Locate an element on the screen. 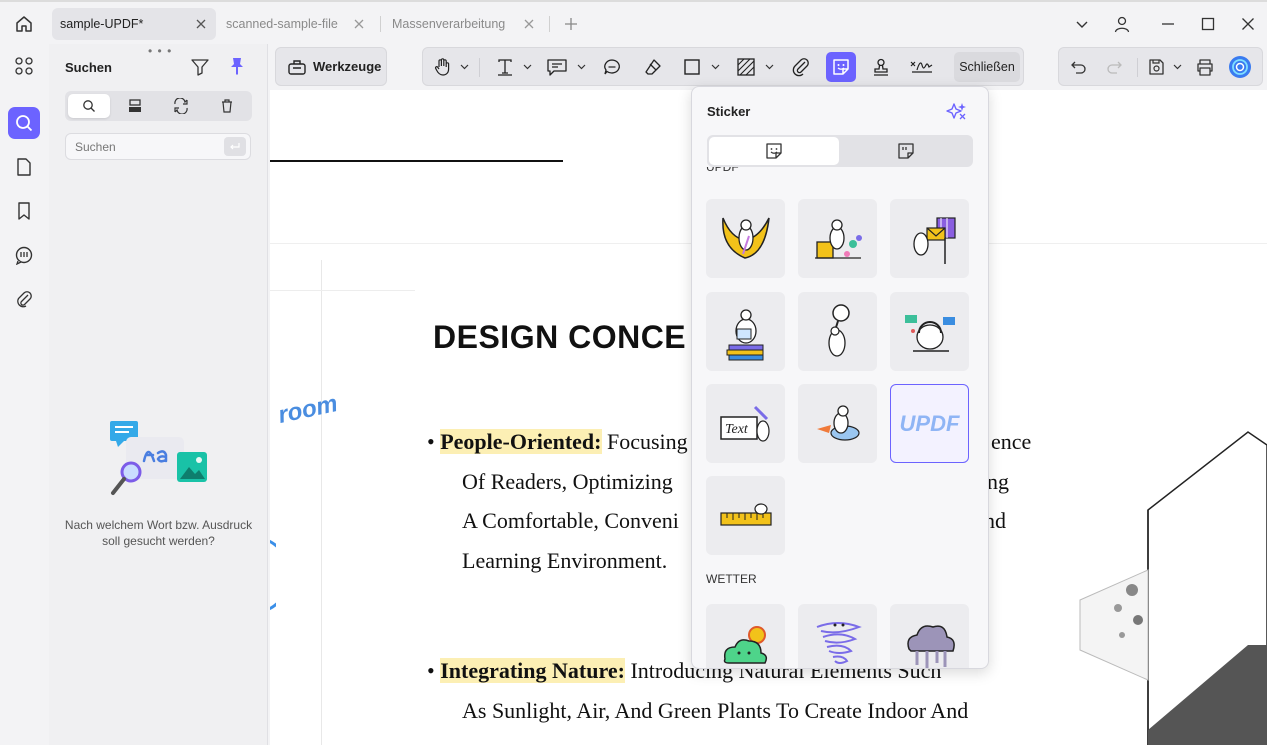 The image size is (1267, 745). sticker-tab-custom is located at coordinates (906, 151).